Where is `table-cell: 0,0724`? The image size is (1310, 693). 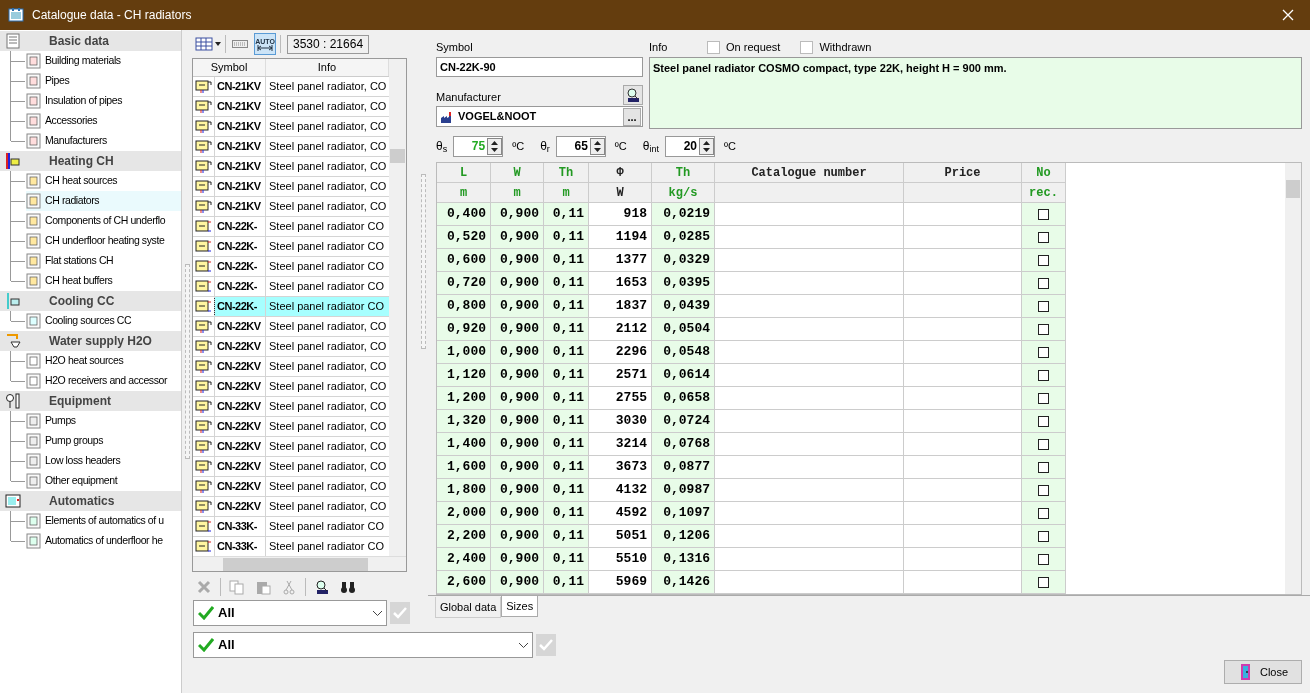 table-cell: 0,0724 is located at coordinates (683, 421).